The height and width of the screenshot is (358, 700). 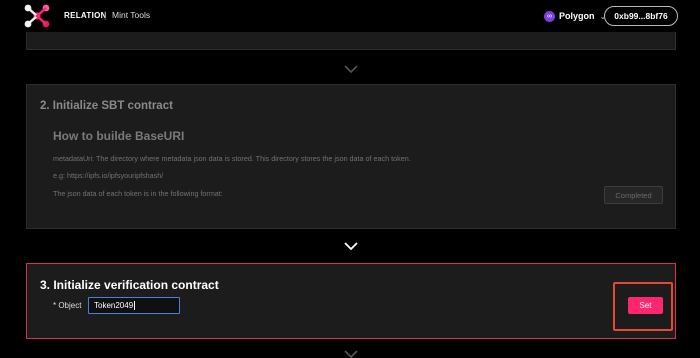 I want to click on relation-logo-icon, so click(x=37, y=16).